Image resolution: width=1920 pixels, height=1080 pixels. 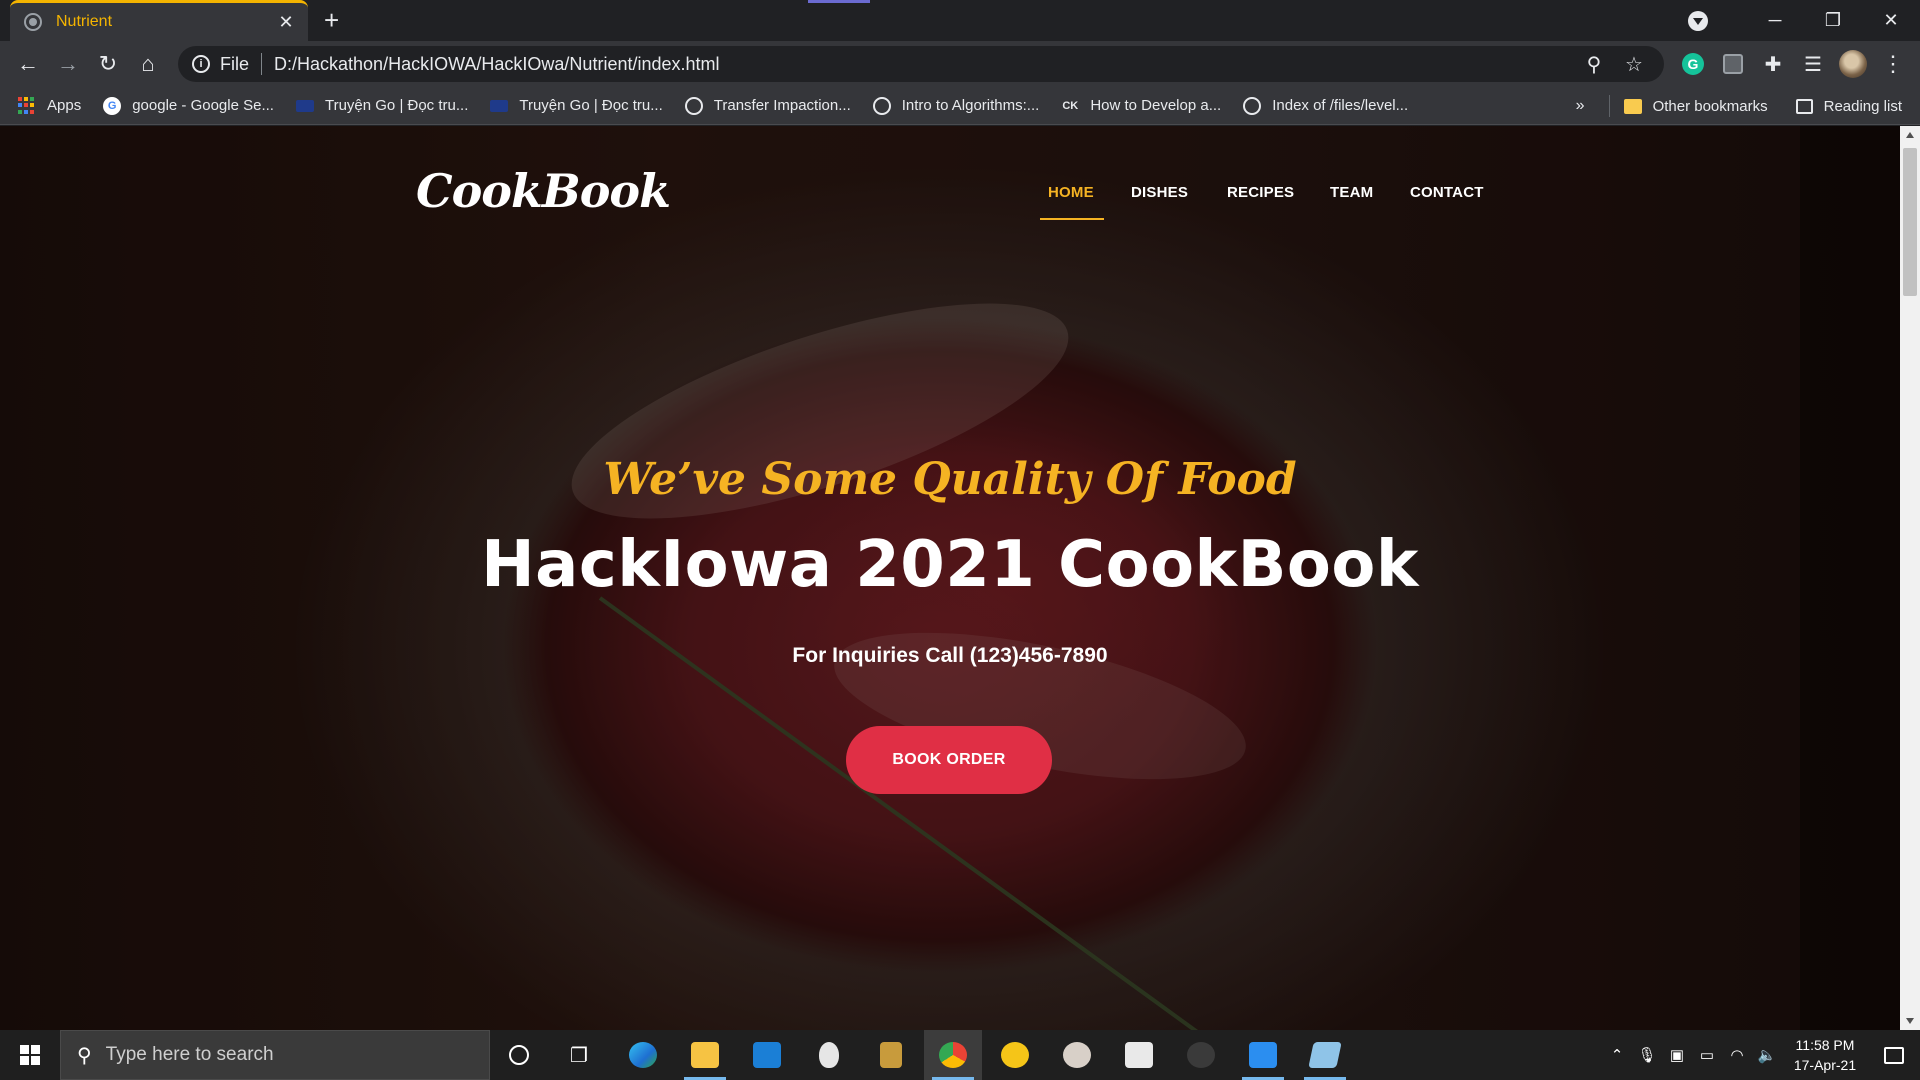 I want to click on alien-icon, so click(x=829, y=1055).